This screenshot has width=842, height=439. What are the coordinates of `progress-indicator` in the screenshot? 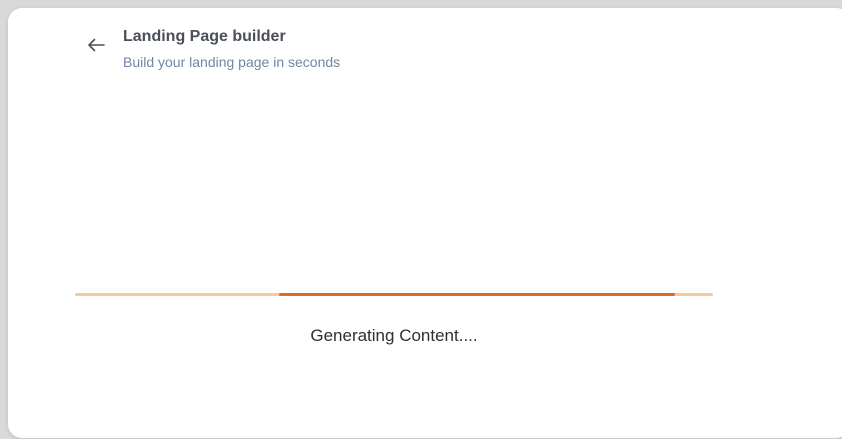 It's located at (477, 294).